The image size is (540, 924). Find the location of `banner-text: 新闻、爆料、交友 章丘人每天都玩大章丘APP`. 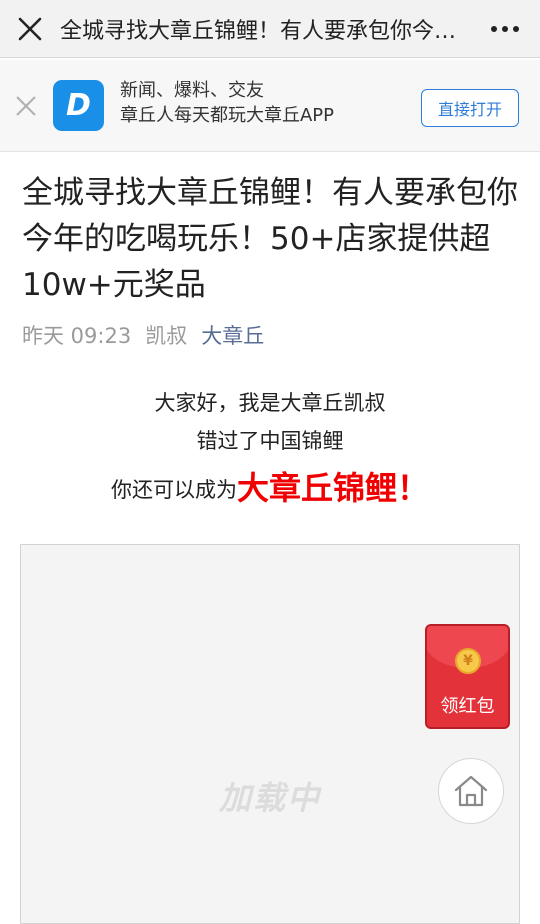

banner-text: 新闻、爆料、交友 章丘人每天都玩大章丘APP is located at coordinates (227, 103).